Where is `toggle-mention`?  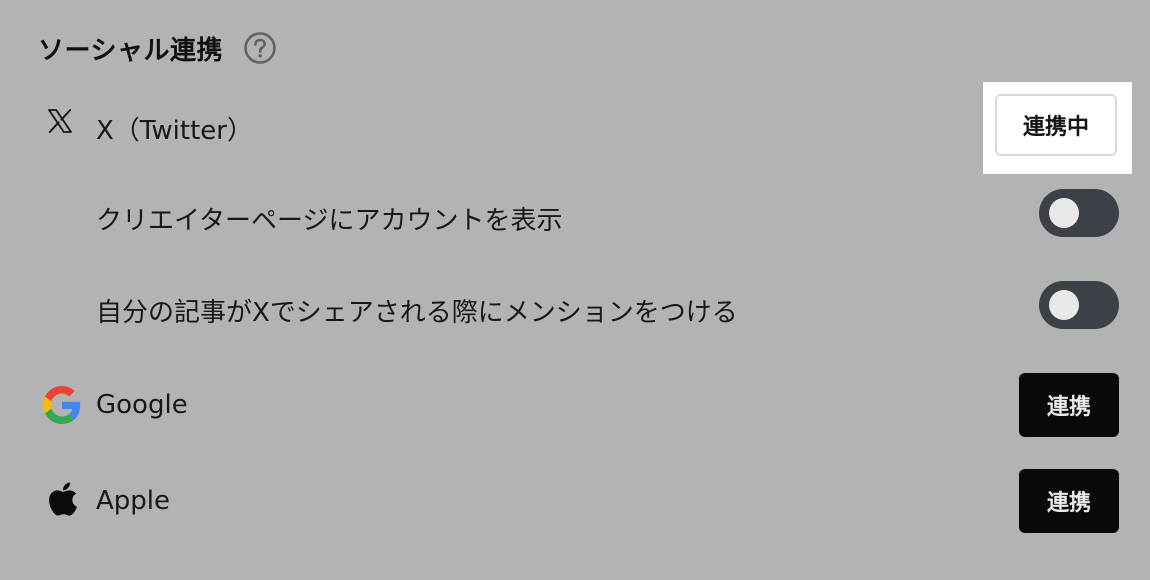
toggle-mention is located at coordinates (1079, 305).